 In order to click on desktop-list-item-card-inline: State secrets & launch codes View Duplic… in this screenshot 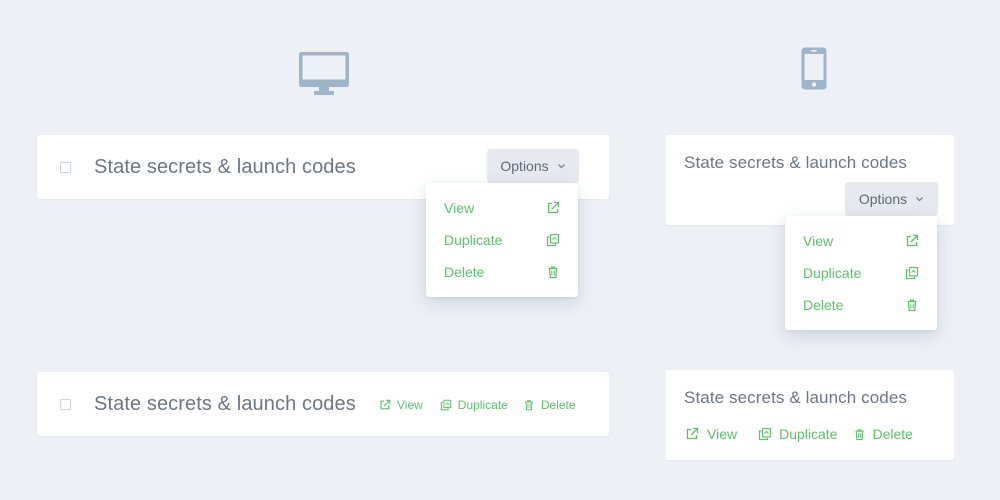, I will do `click(323, 404)`.